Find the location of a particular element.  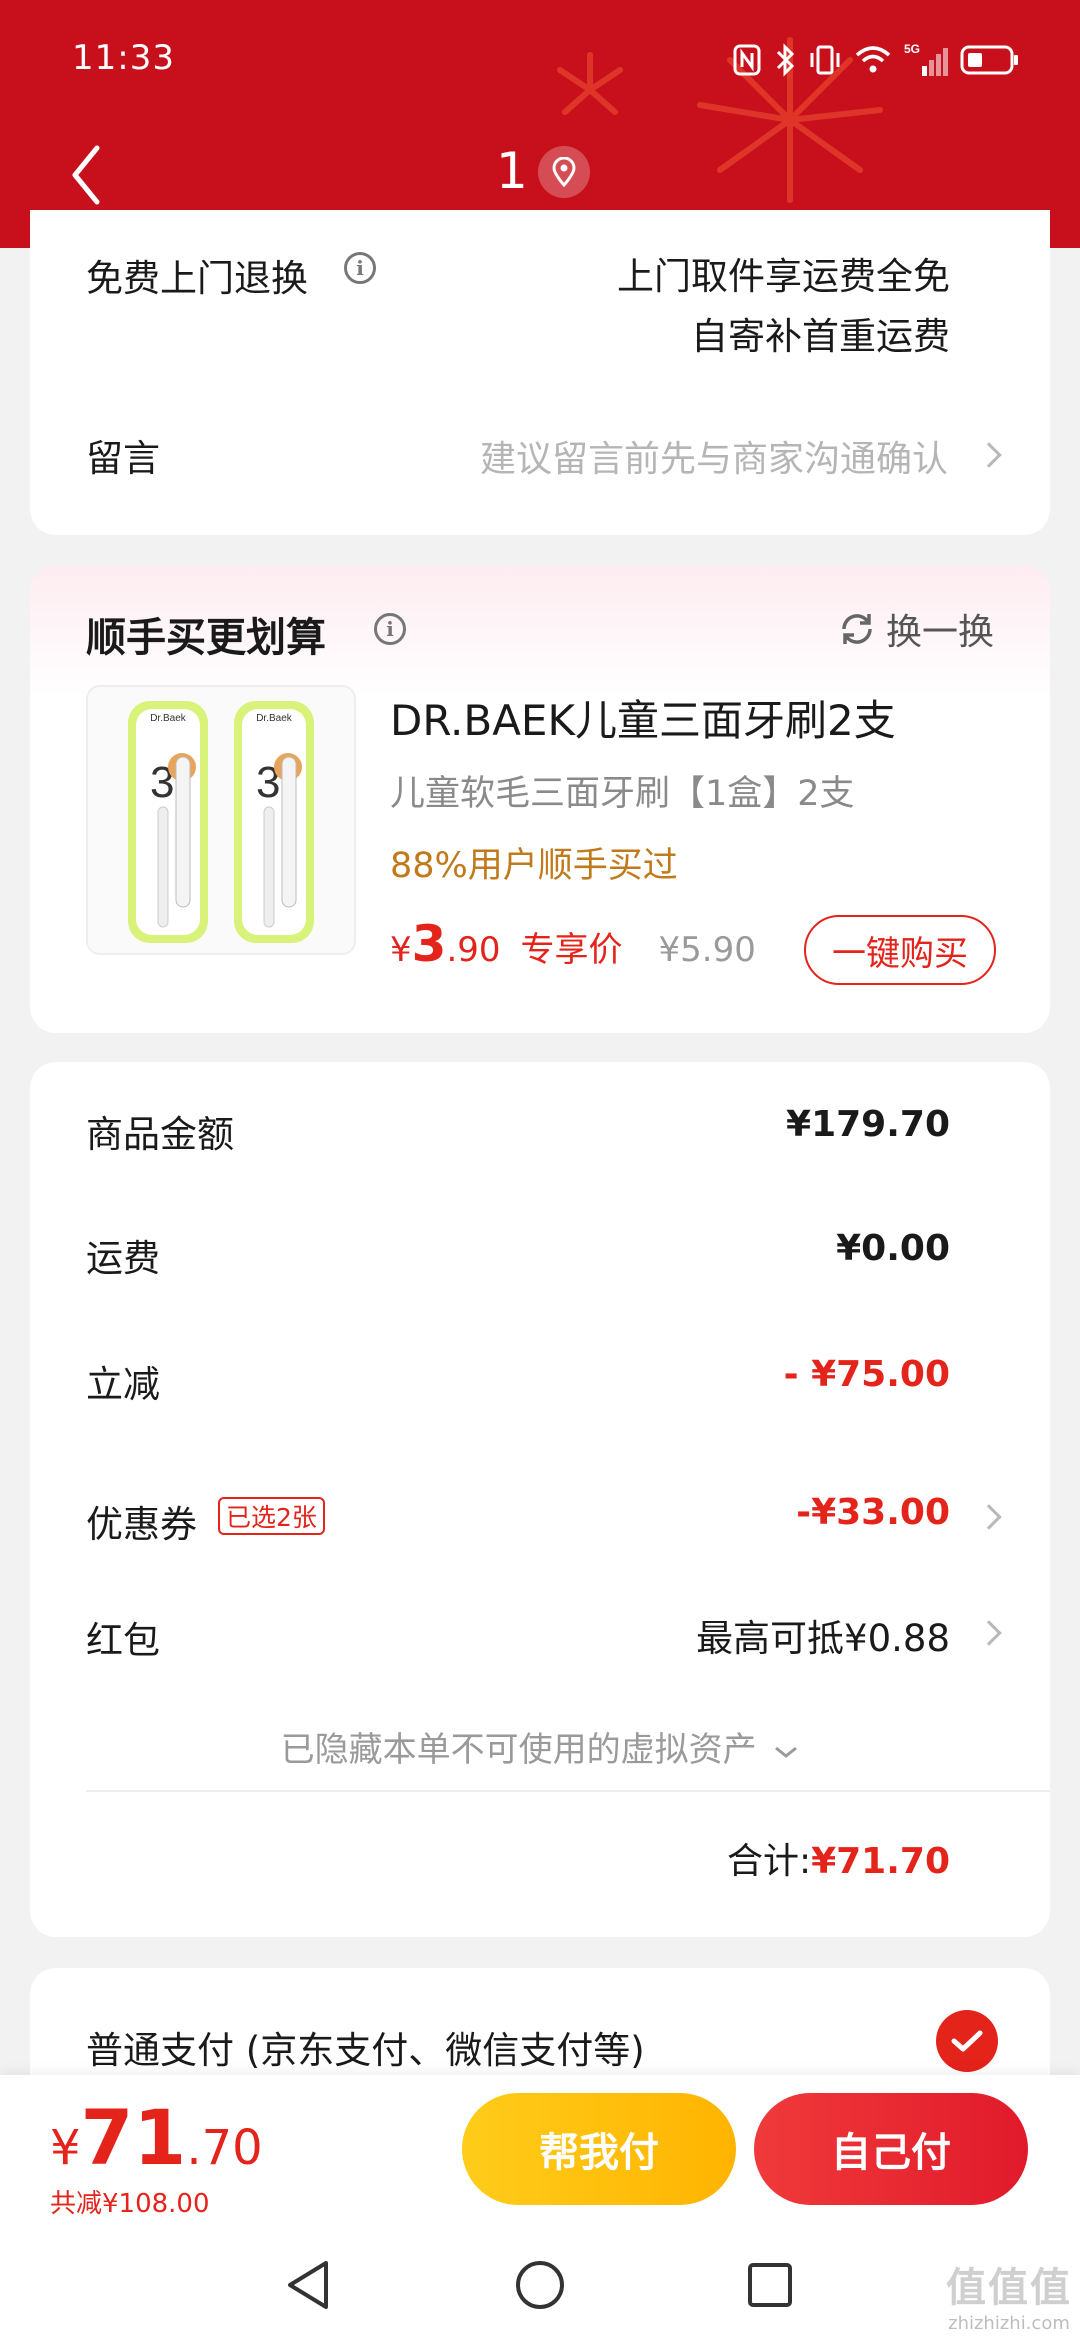

system-nav-bar is located at coordinates (540, 2282).